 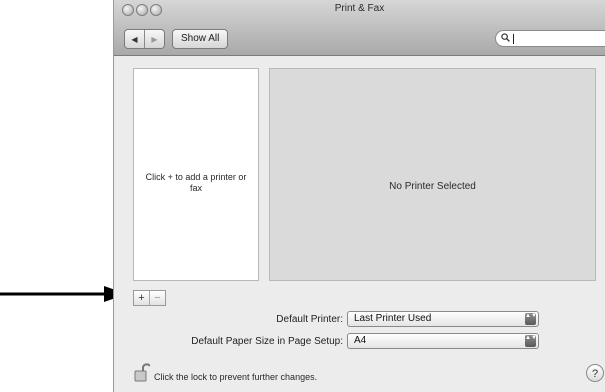 What do you see at coordinates (513, 39) in the screenshot?
I see `text-caret` at bounding box center [513, 39].